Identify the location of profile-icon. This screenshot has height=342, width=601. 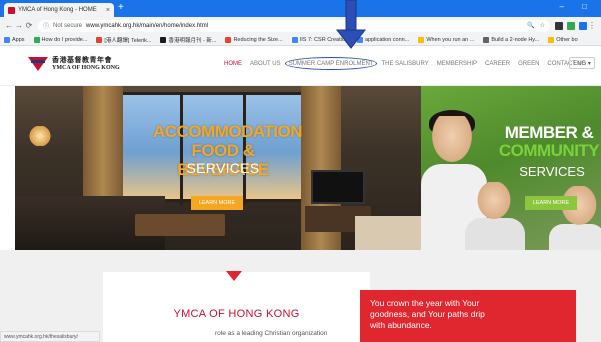
(583, 25).